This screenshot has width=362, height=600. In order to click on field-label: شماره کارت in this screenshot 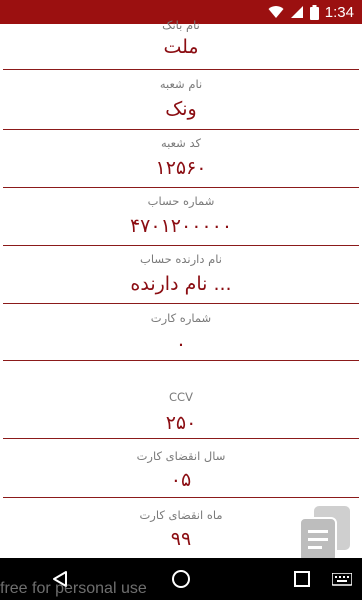, I will do `click(181, 318)`.